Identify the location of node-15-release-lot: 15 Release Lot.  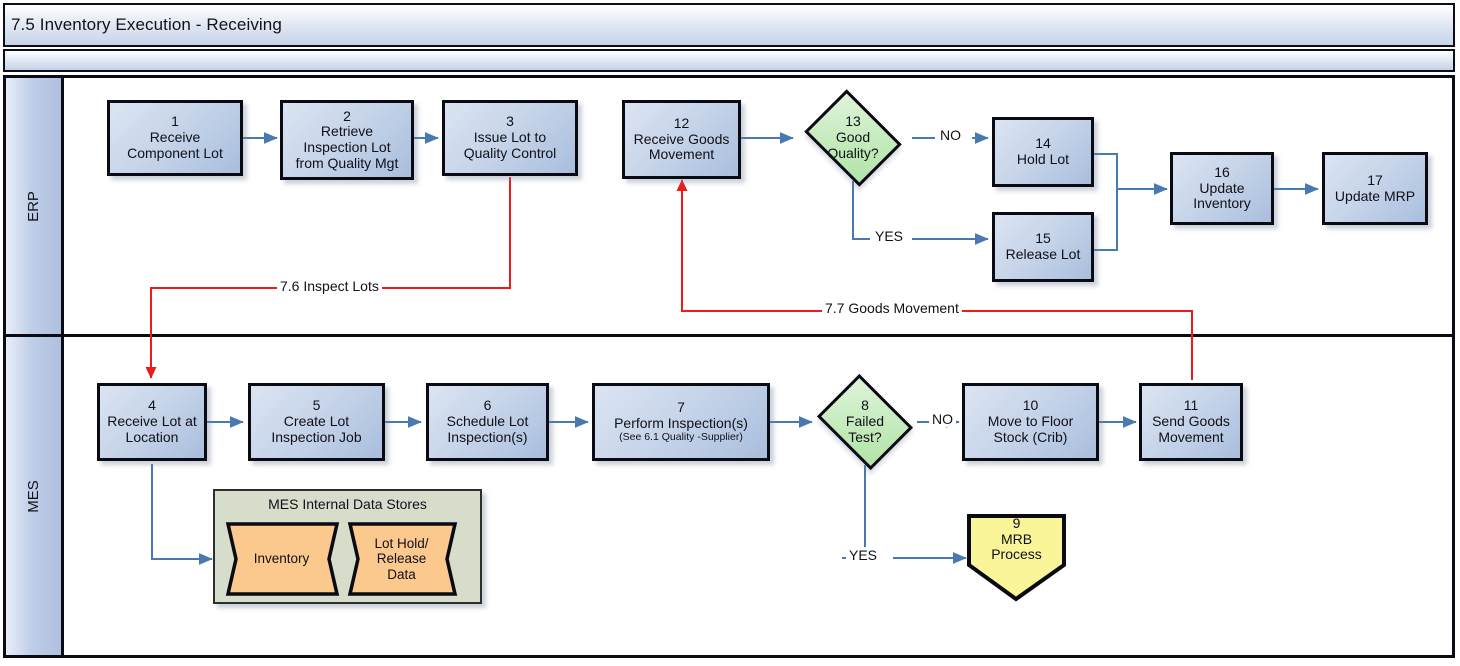
(1043, 247).